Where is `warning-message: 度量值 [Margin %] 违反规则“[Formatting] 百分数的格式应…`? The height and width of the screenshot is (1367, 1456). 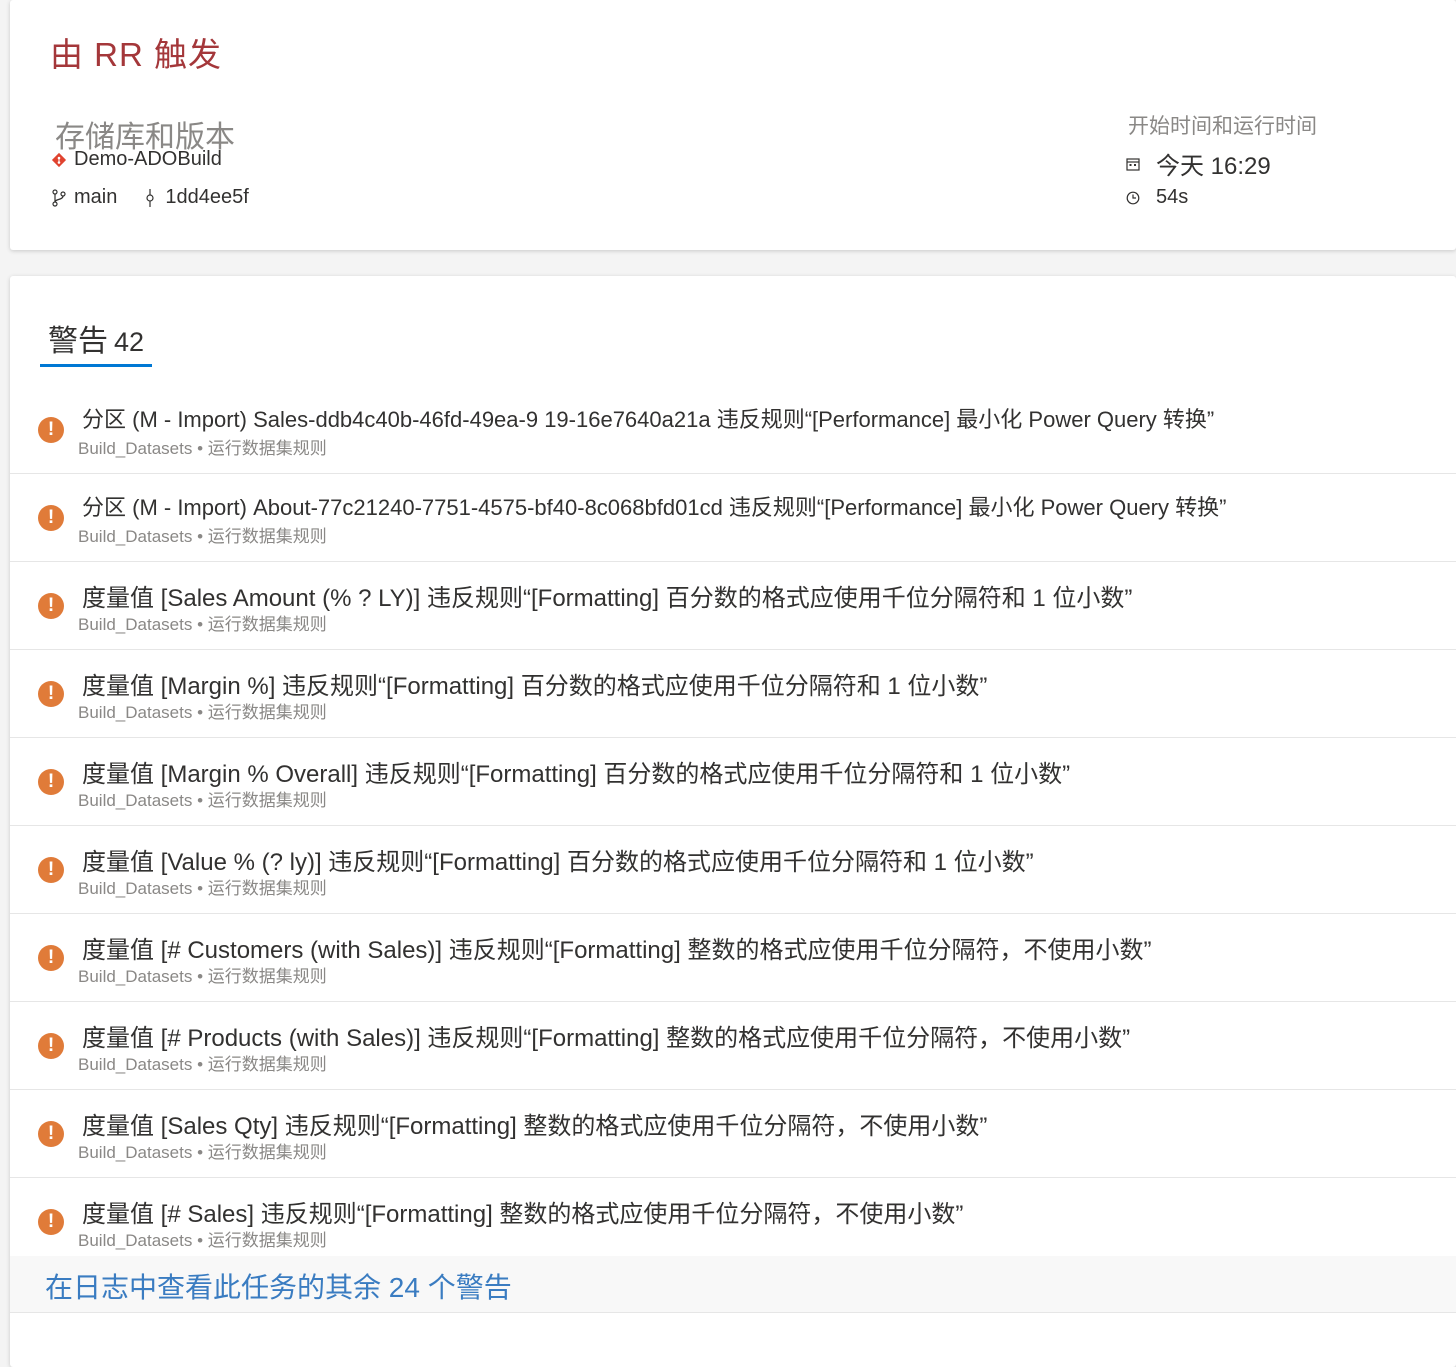
warning-message: 度量值 [Margin %] 违反规则“[Formatting] 百分数的格式应… is located at coordinates (535, 686).